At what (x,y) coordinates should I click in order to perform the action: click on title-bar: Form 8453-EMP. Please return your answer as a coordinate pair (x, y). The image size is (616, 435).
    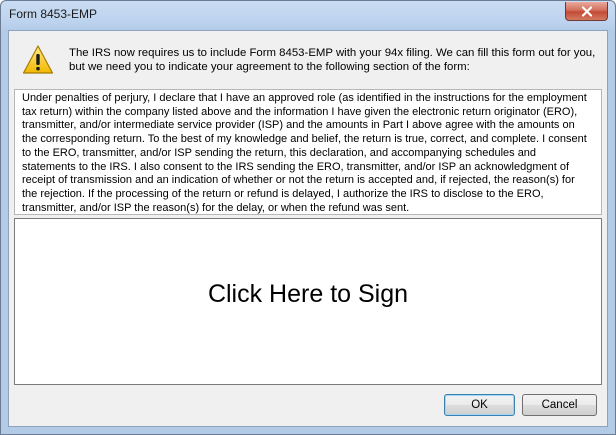
    Looking at the image, I should click on (308, 15).